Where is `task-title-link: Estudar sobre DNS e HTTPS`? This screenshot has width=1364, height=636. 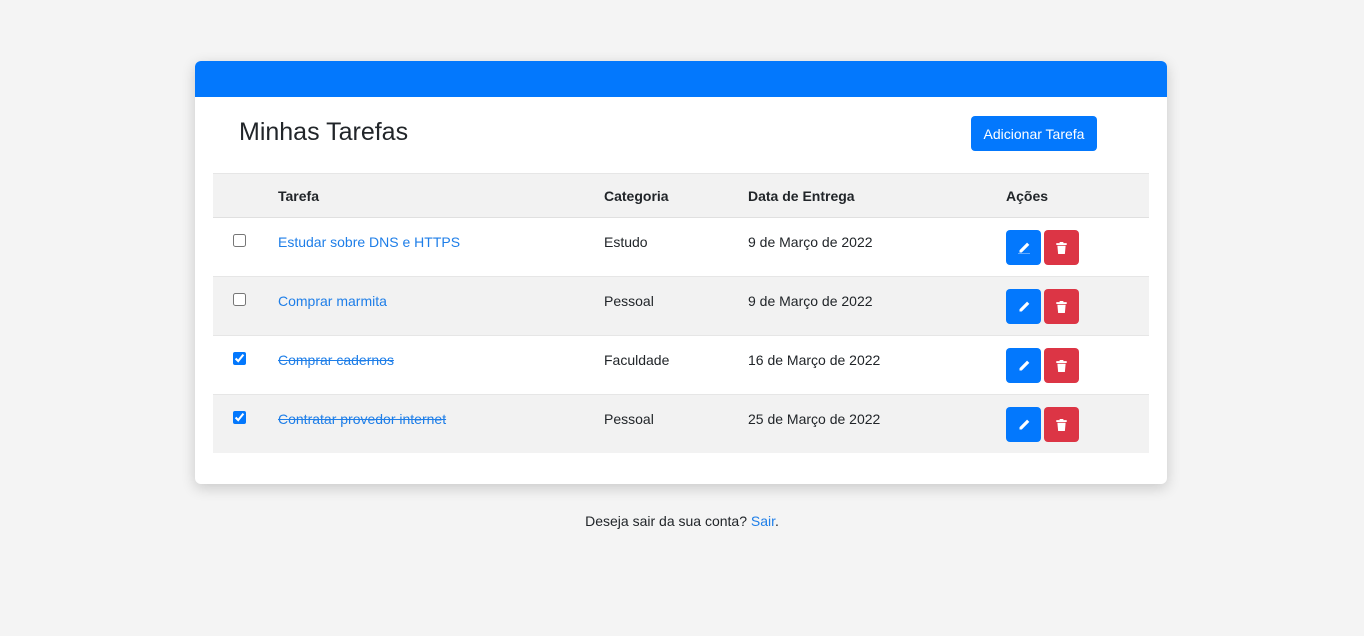
task-title-link: Estudar sobre DNS e HTTPS is located at coordinates (369, 242).